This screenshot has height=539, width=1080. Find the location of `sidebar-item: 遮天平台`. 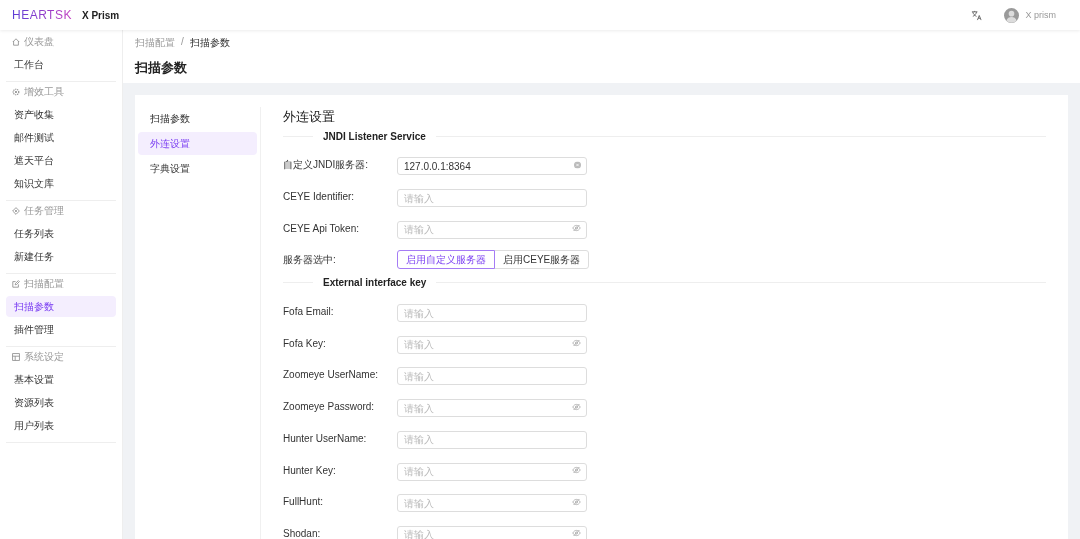

sidebar-item: 遮天平台 is located at coordinates (61, 160).